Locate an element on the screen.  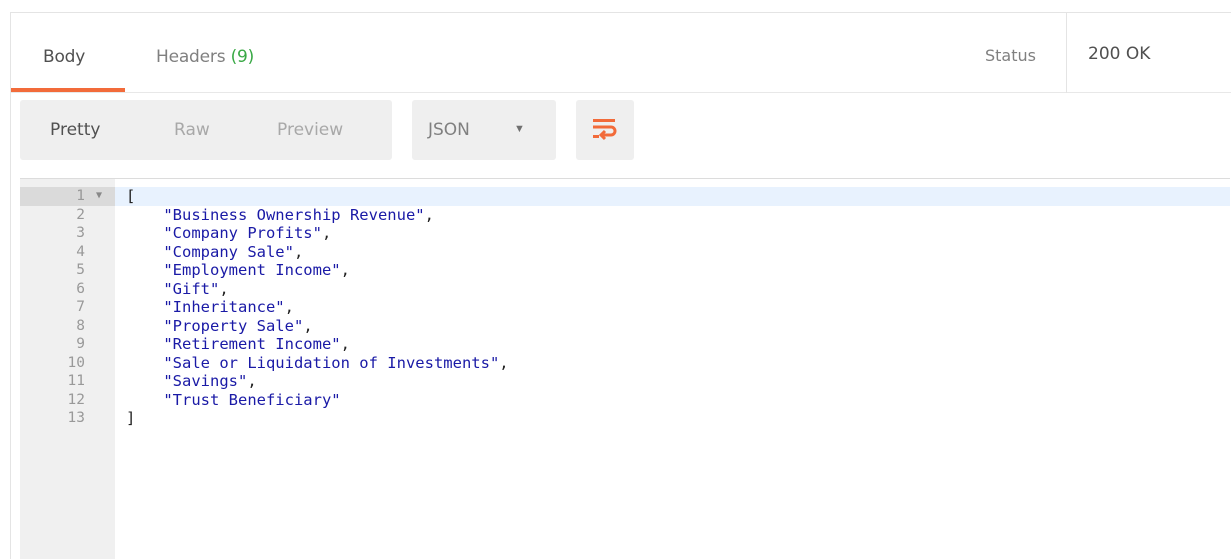
code-line: 1 ▼ [ is located at coordinates (625, 196).